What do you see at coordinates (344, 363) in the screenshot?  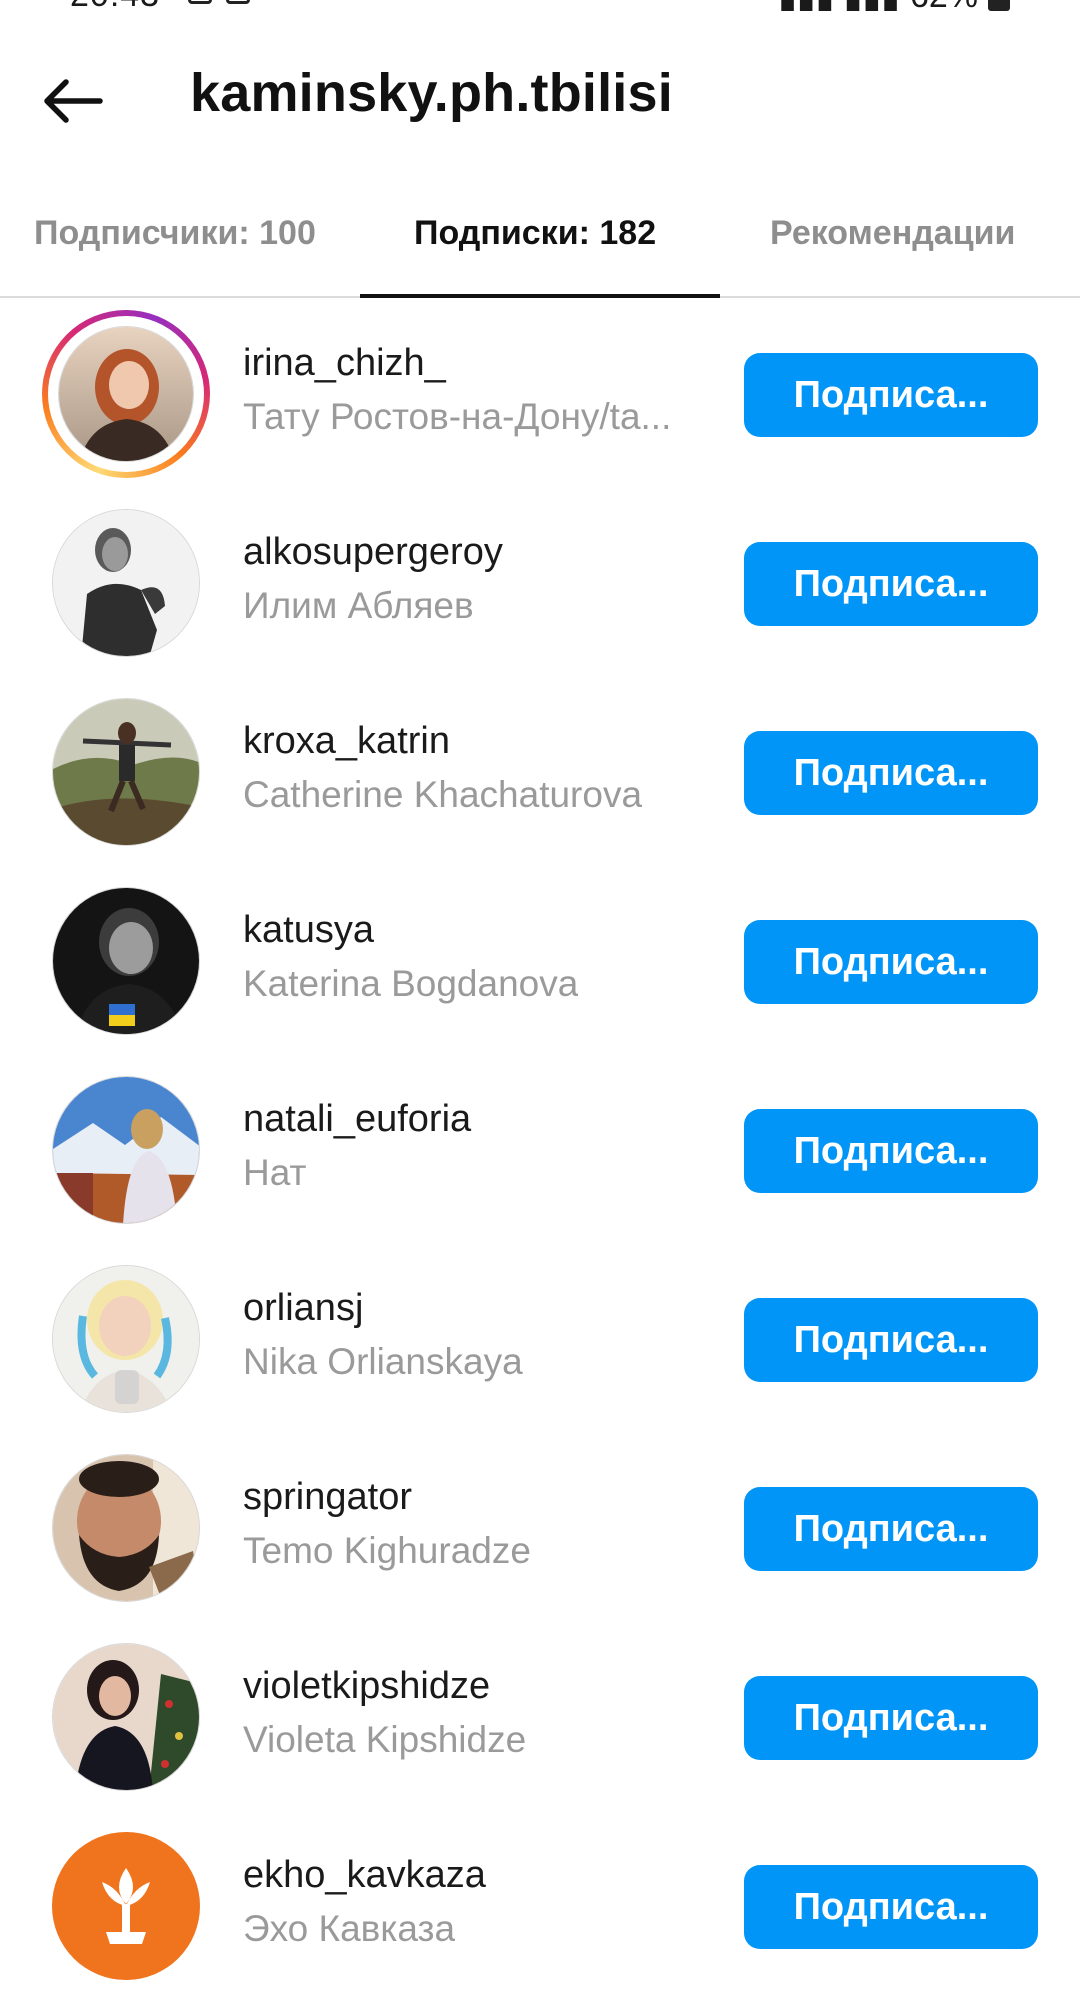 I see `username: irina_chizh_` at bounding box center [344, 363].